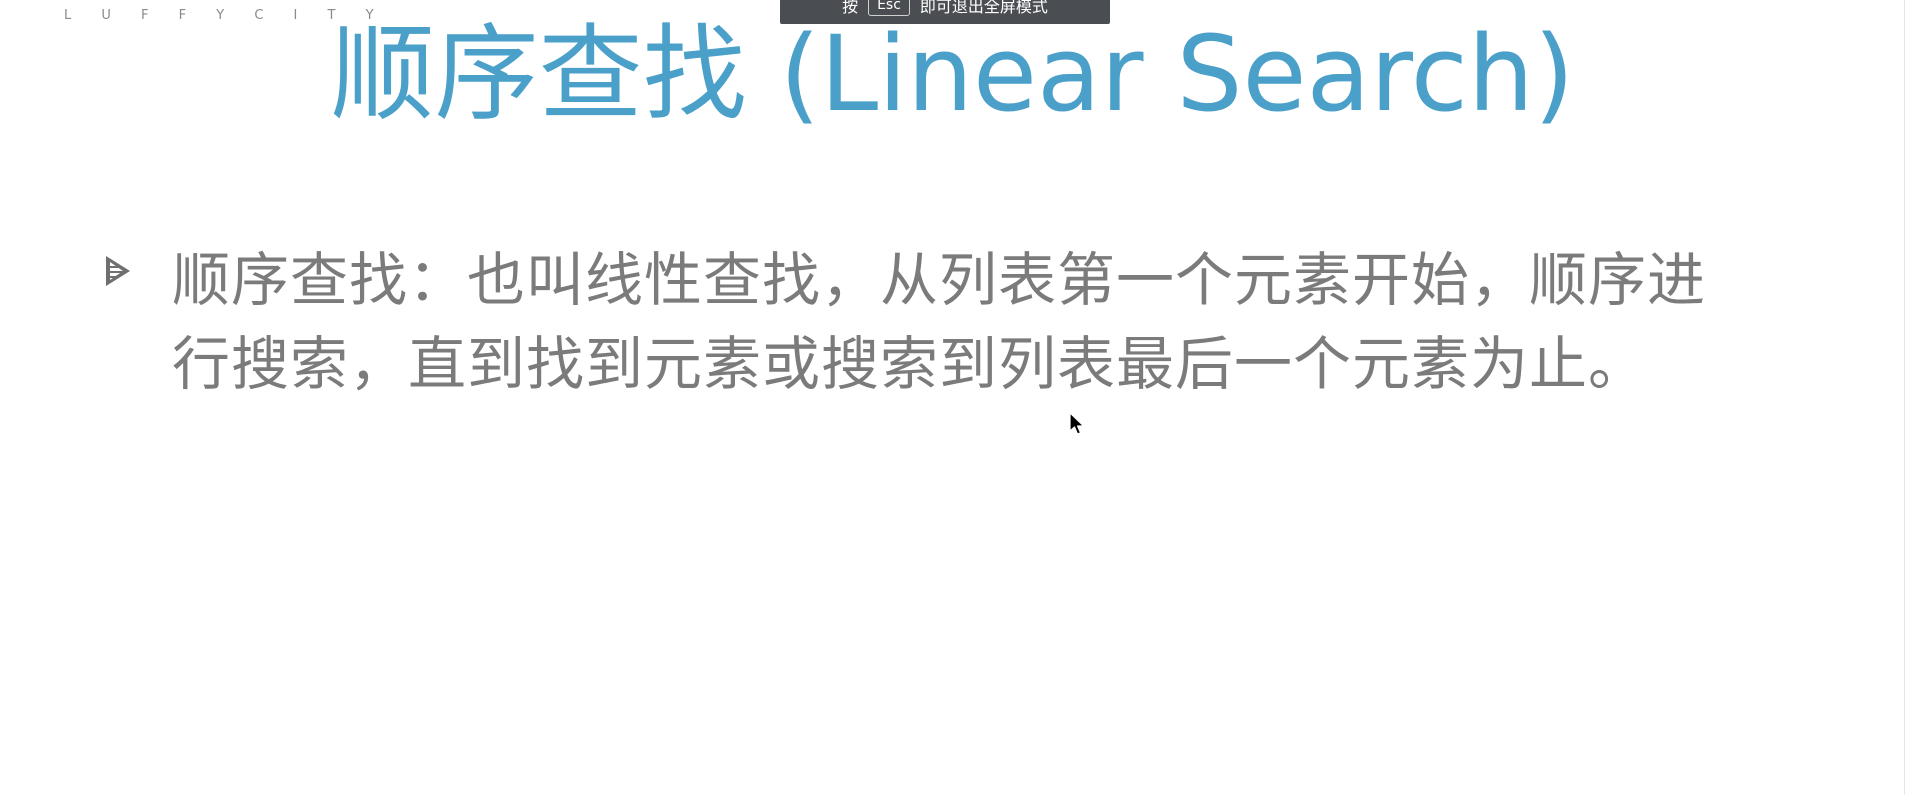  Describe the element at coordinates (118, 271) in the screenshot. I see `triangle-bullet-icon` at that location.